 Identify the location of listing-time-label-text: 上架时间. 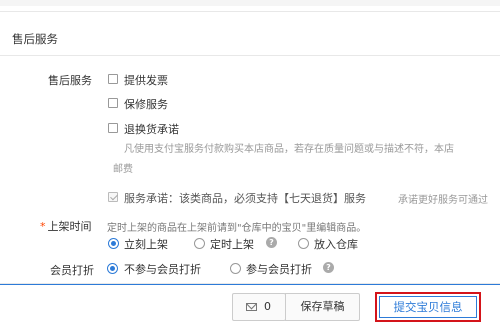
(69, 226).